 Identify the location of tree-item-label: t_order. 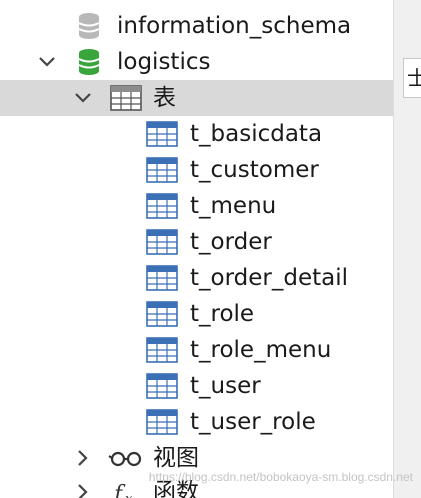
(231, 242).